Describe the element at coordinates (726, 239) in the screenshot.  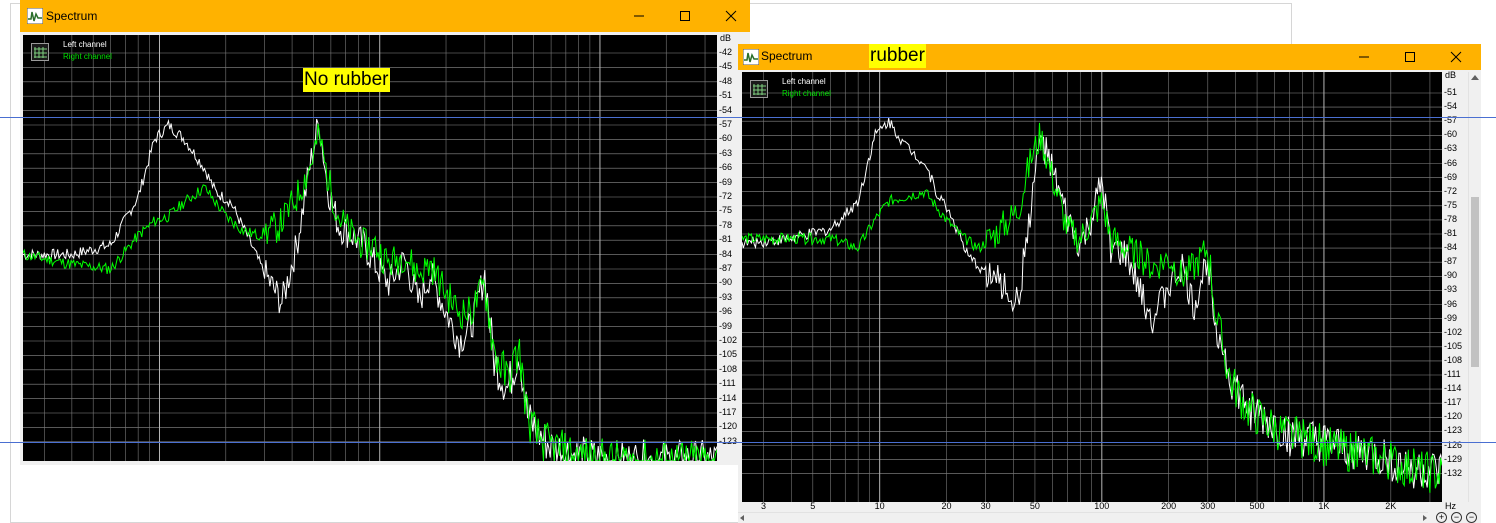
I see `db-tick-label: -81` at that location.